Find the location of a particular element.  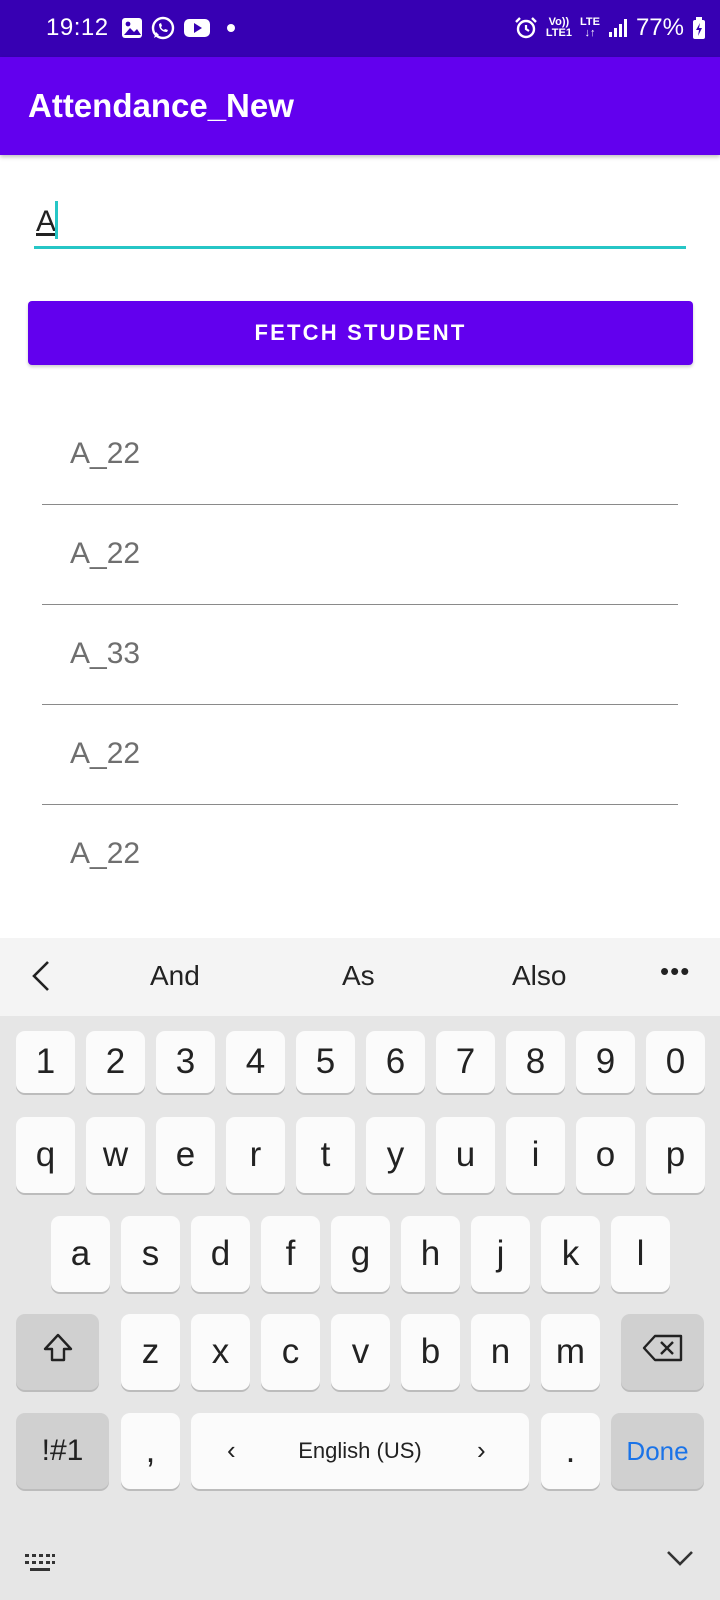

dot-icon is located at coordinates (231, 28).